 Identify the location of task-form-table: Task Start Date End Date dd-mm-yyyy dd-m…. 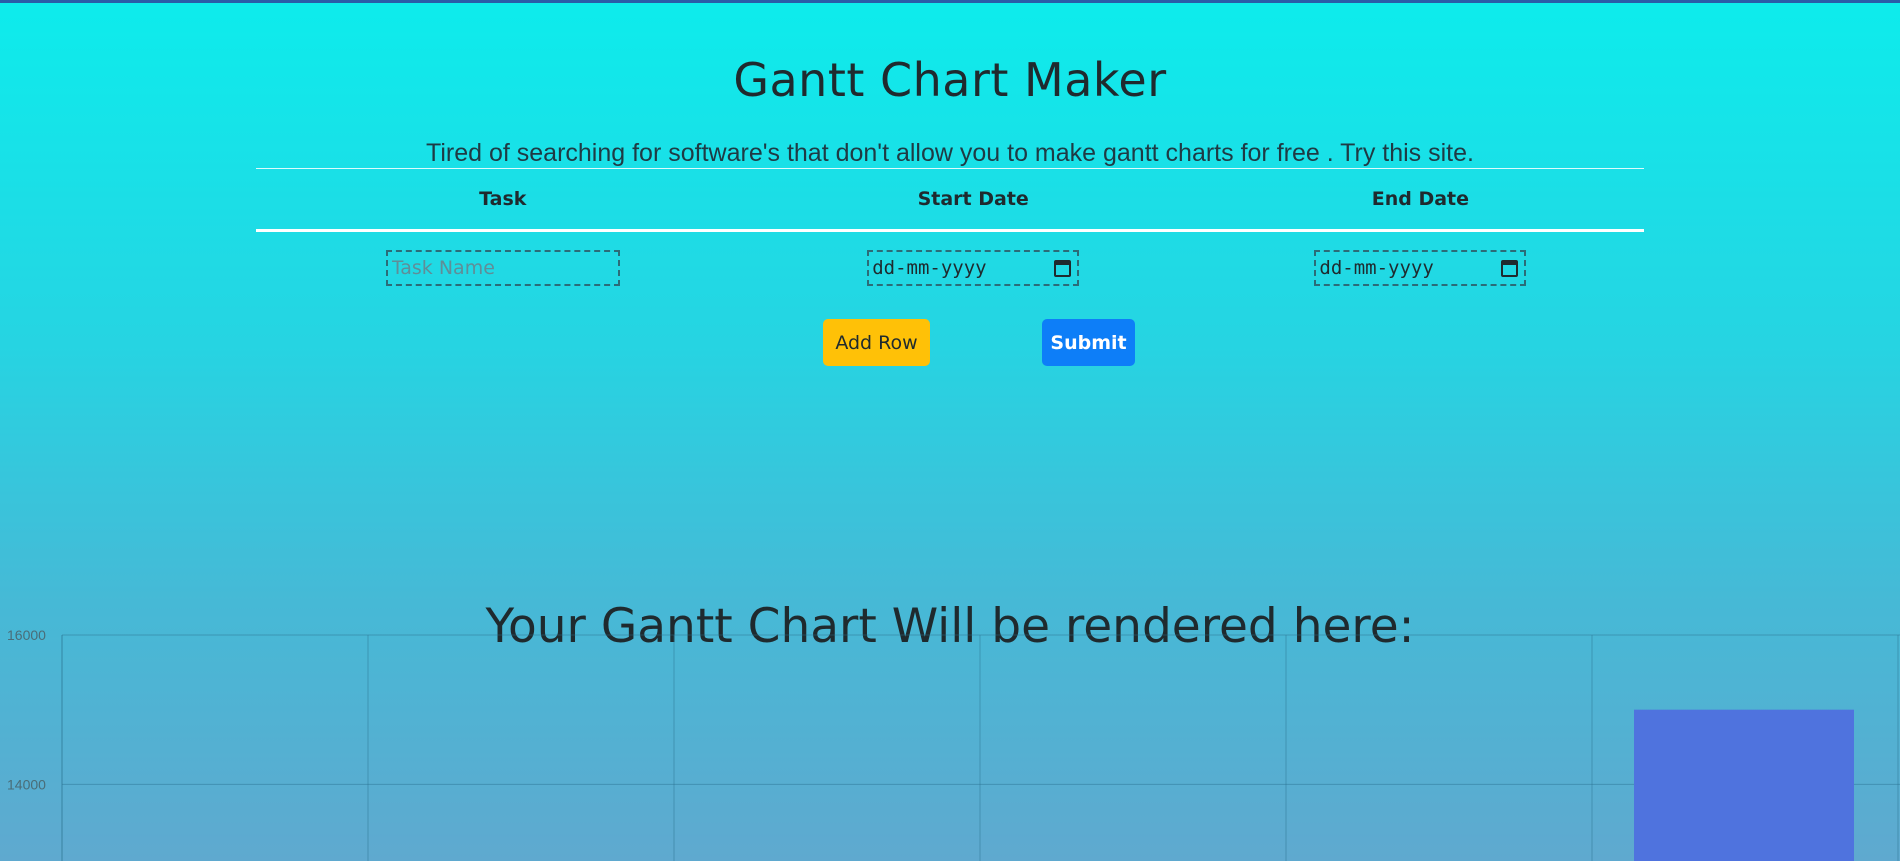
(950, 236).